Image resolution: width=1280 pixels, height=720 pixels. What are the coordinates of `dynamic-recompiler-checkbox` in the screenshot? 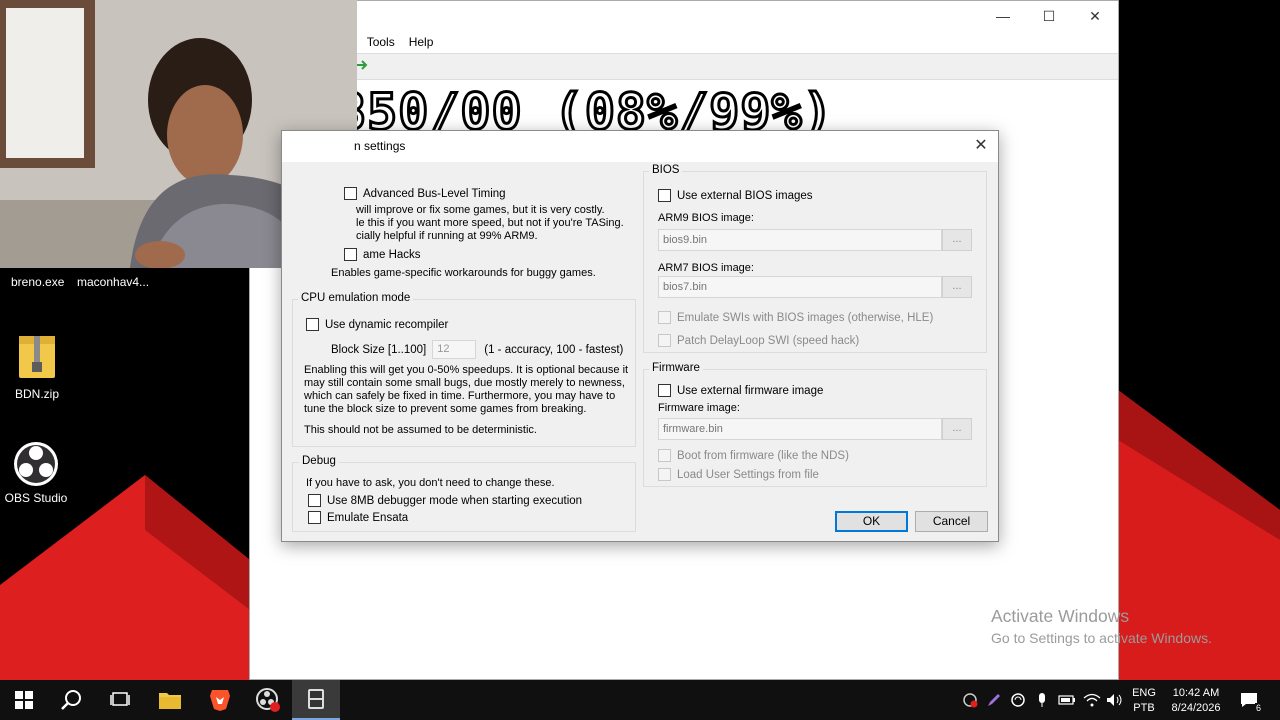 It's located at (312, 324).